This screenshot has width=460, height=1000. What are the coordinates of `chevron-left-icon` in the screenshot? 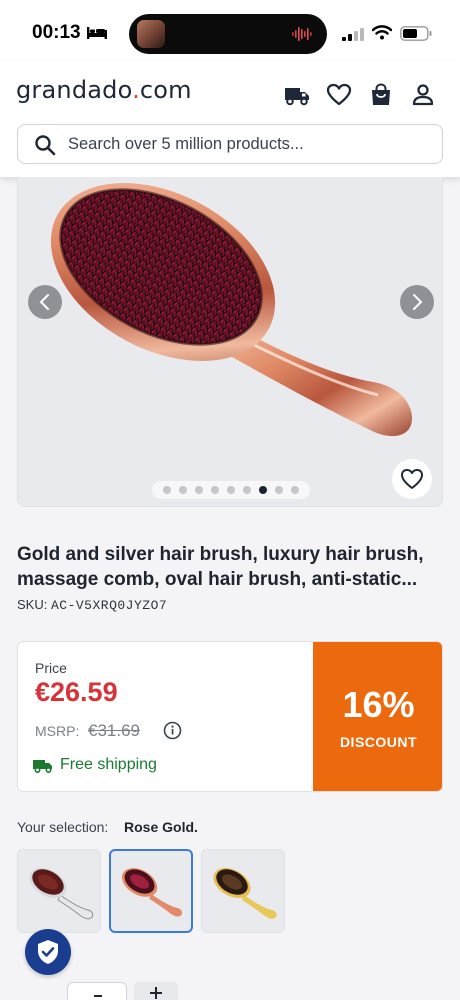 It's located at (44, 302).